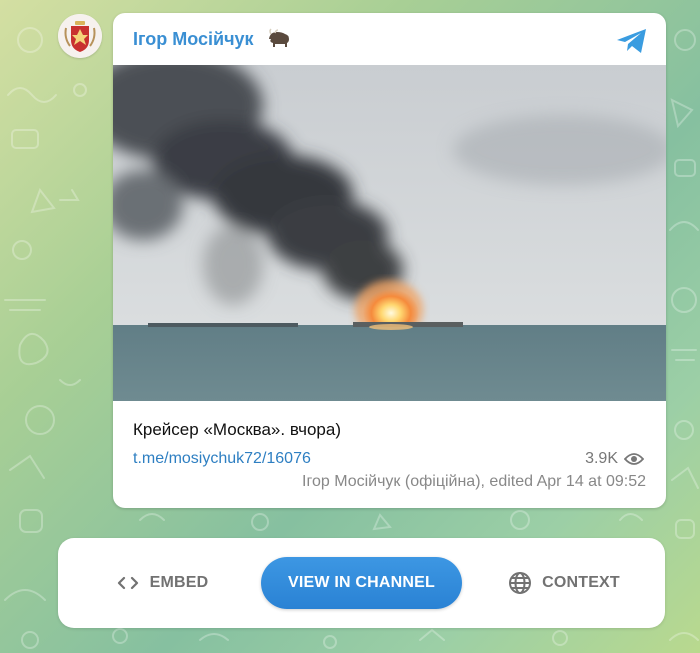  I want to click on eye-icon, so click(634, 459).